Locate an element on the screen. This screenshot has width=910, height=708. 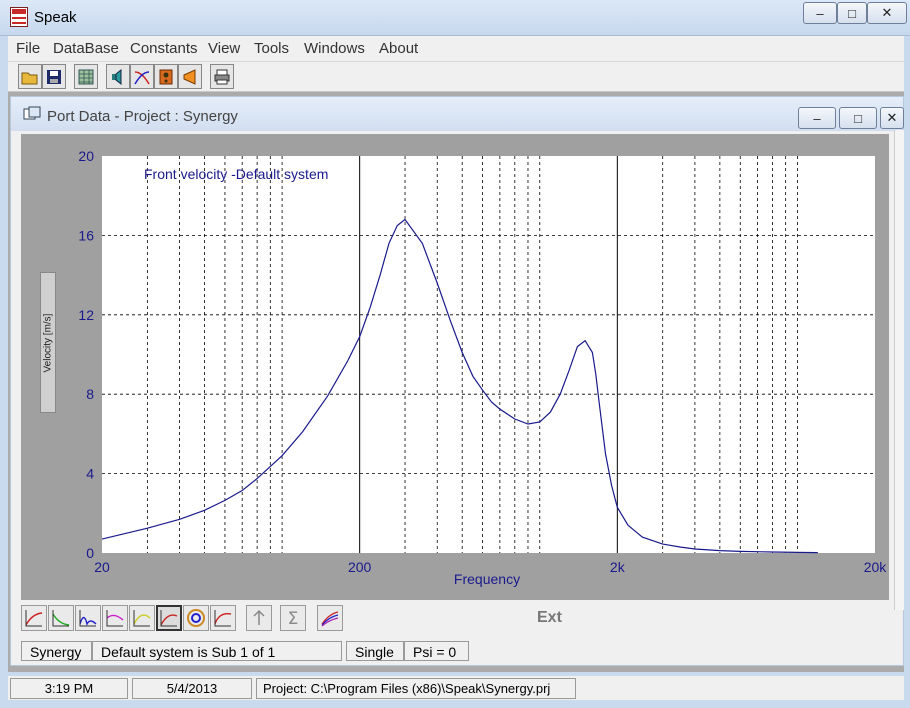
close-button: ✕ is located at coordinates (887, 13).